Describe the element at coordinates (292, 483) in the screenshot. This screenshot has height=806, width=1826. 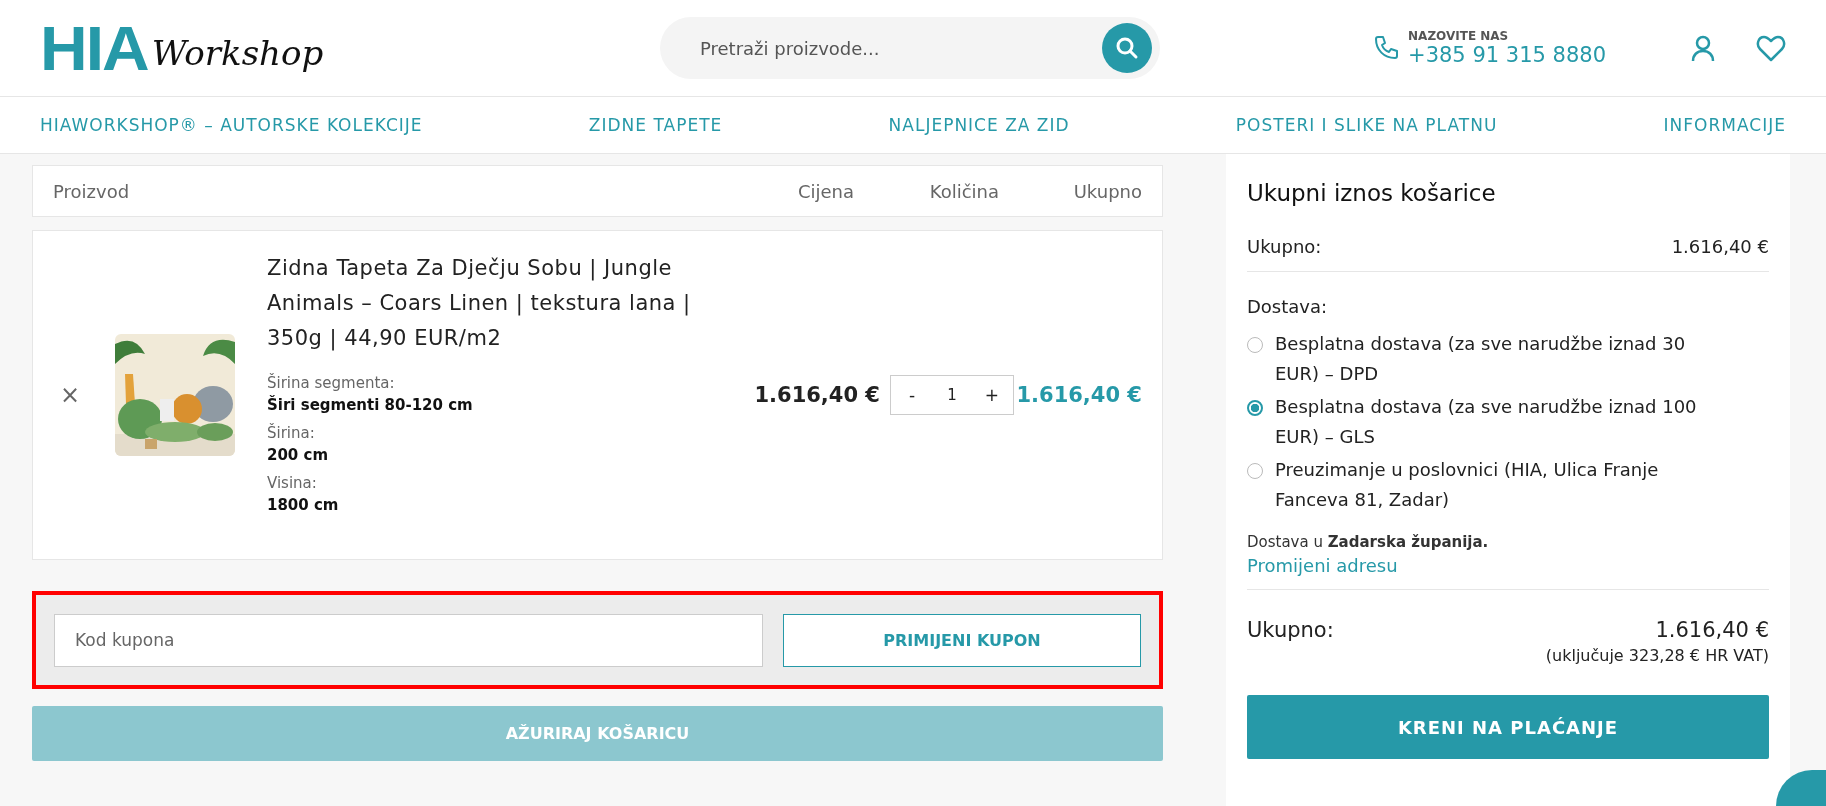
I see `spec-label: Visina:` at that location.